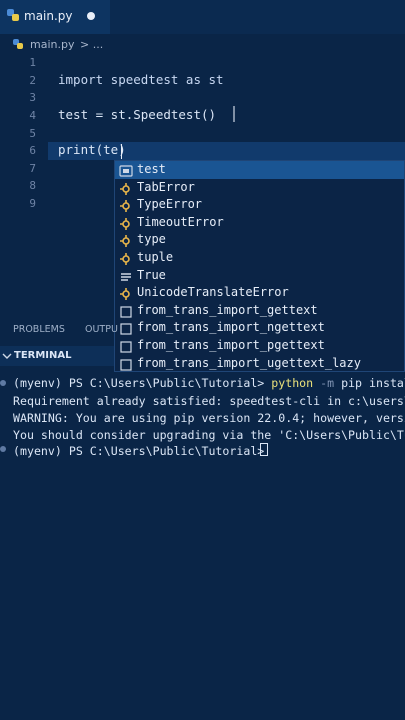  What do you see at coordinates (259, 188) in the screenshot?
I see `suggestion-item: TabError` at bounding box center [259, 188].